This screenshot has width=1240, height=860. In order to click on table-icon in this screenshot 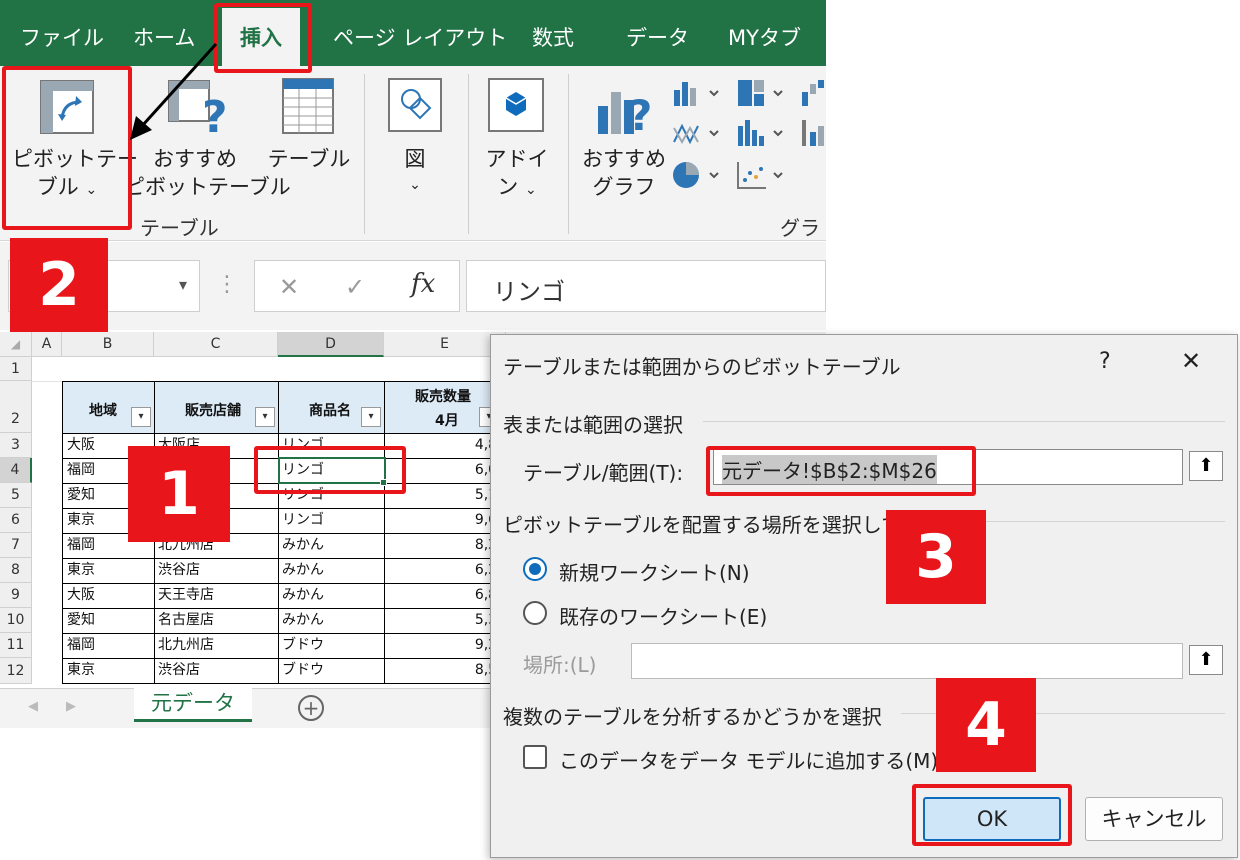, I will do `click(308, 106)`.